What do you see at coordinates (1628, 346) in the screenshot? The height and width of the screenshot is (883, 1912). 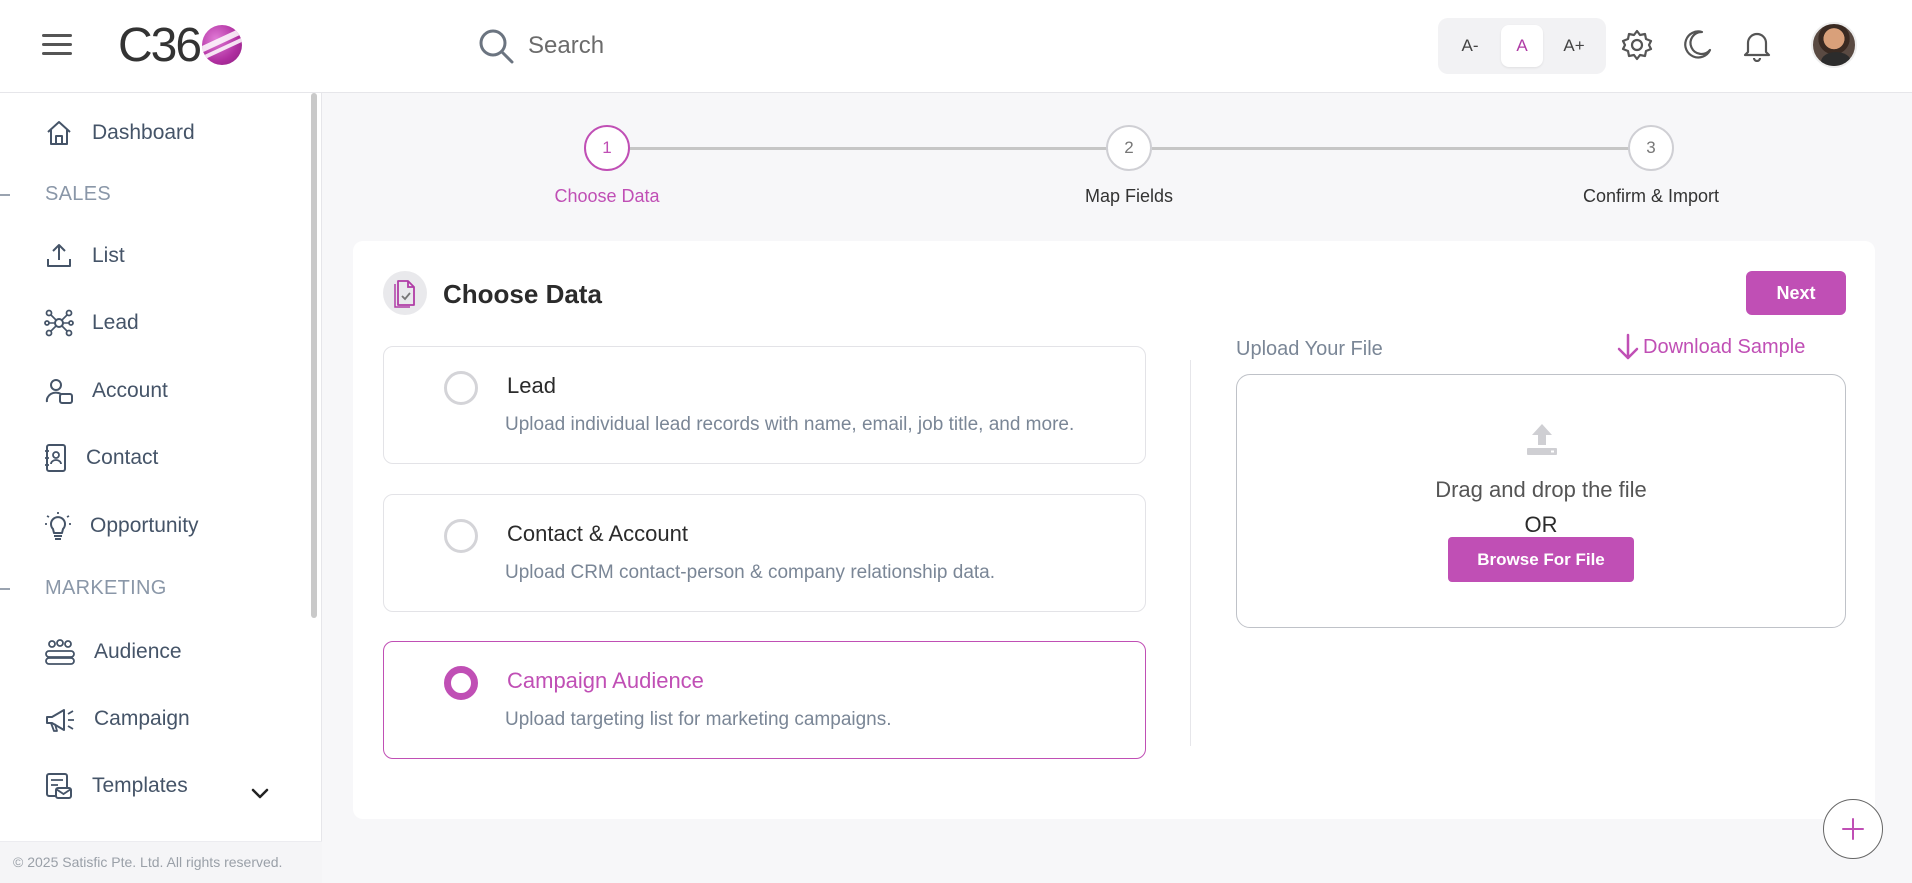 I see `arrow-down-icon` at bounding box center [1628, 346].